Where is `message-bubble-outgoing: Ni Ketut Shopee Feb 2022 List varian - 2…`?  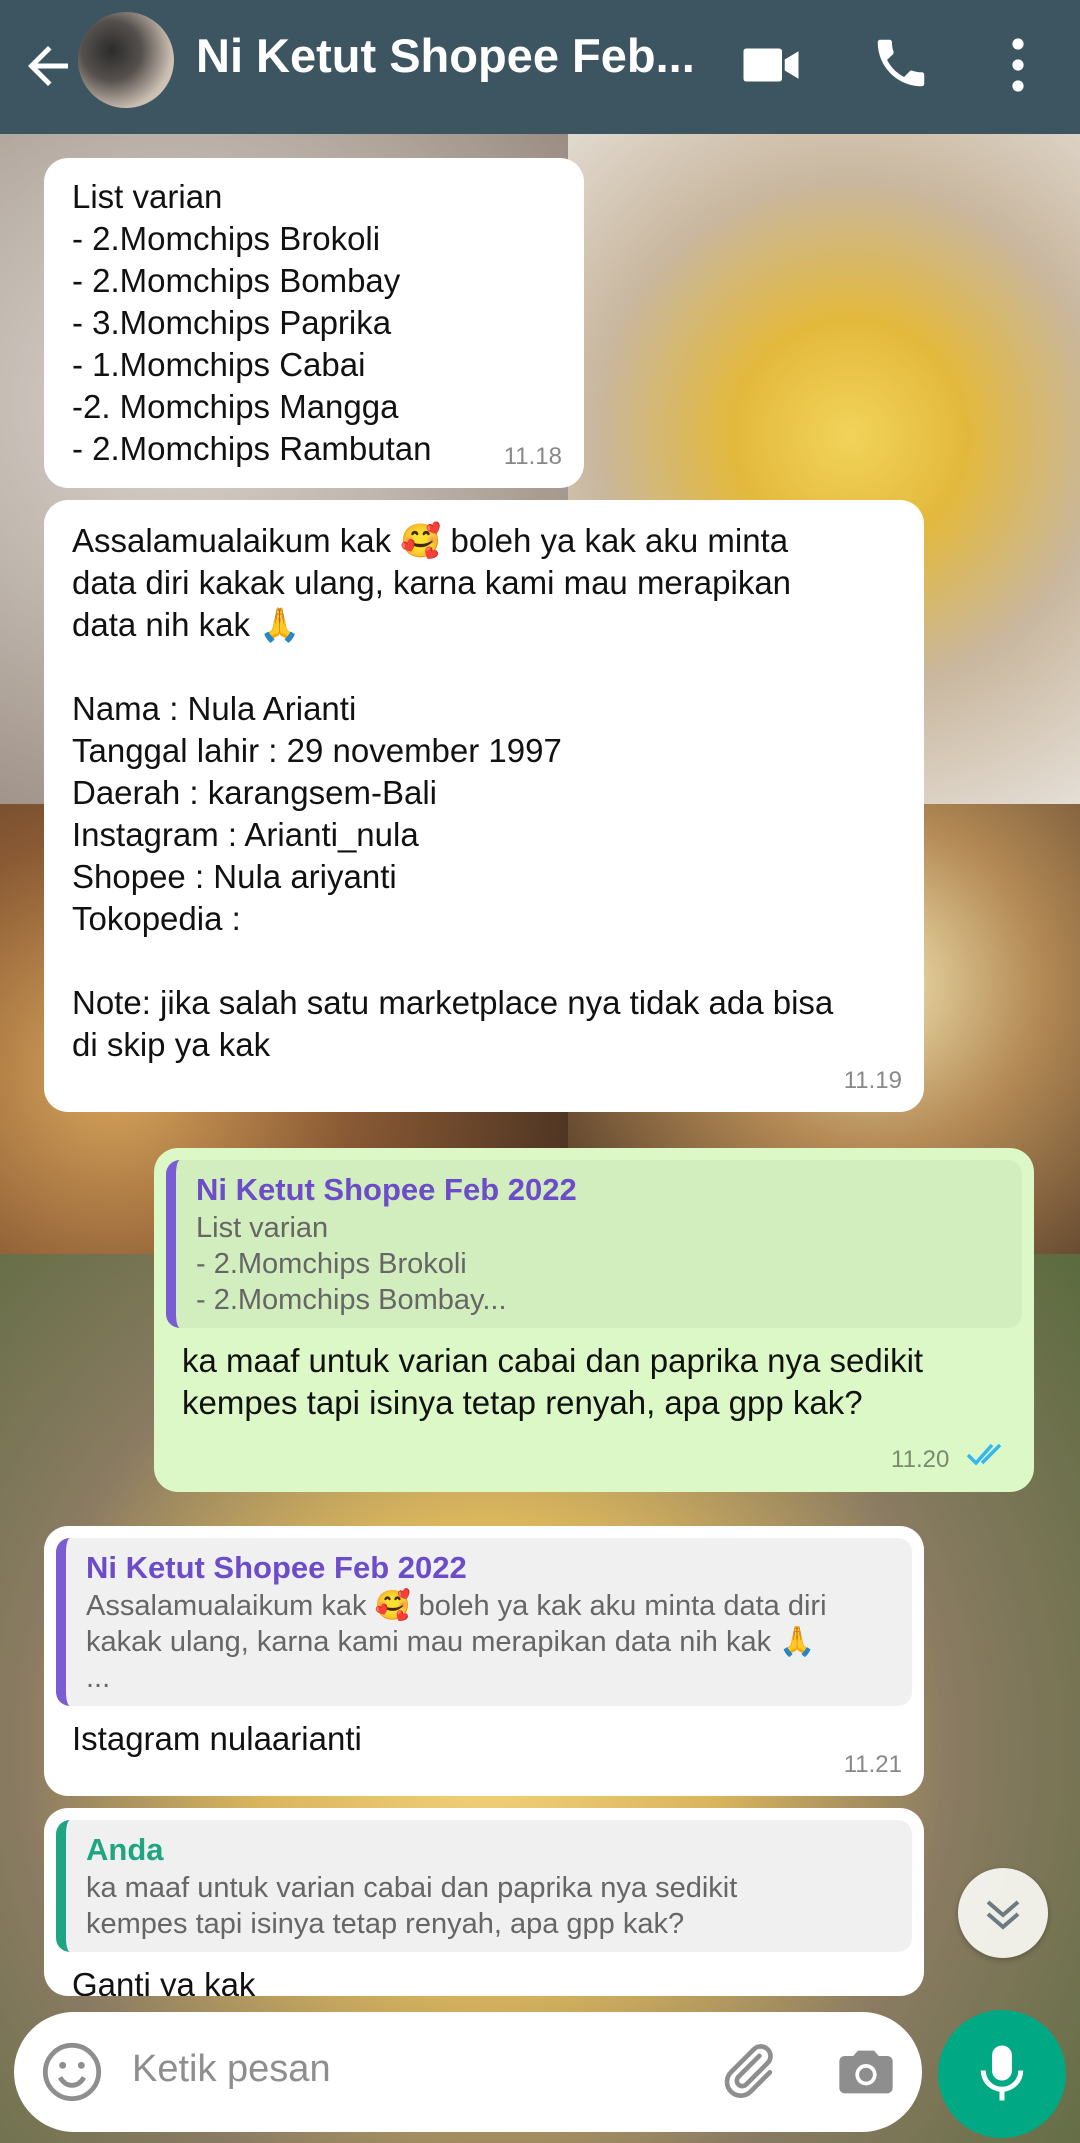
message-bubble-outgoing: Ni Ketut Shopee Feb 2022 List varian - 2… is located at coordinates (594, 1320).